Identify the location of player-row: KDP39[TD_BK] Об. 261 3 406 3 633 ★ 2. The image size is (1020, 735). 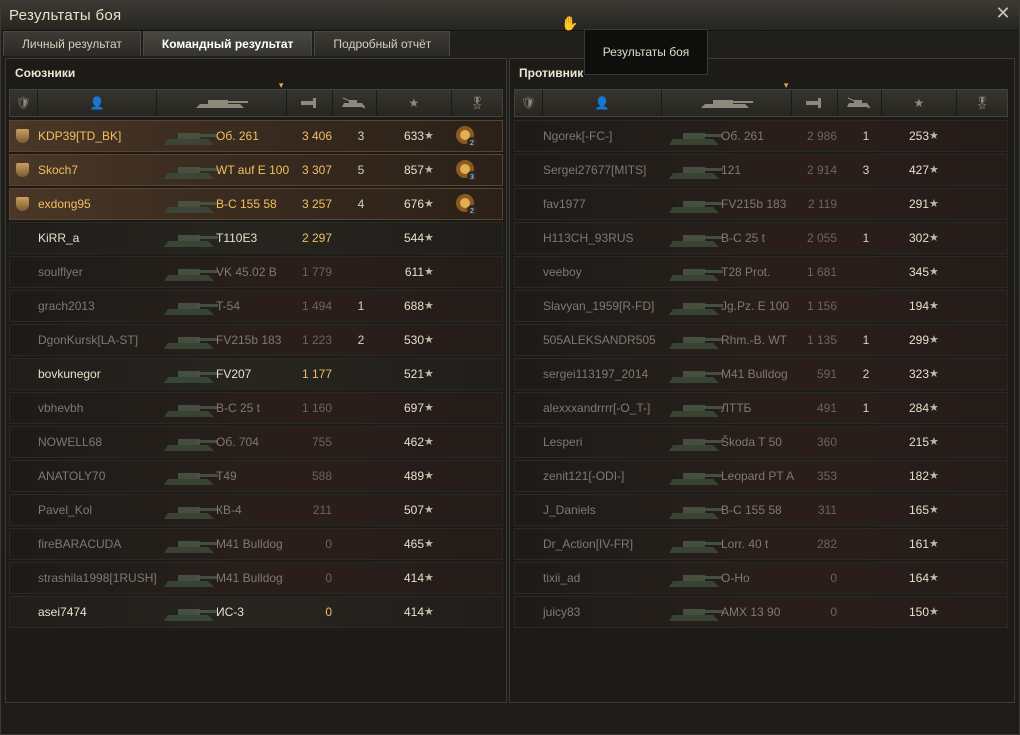
(256, 136).